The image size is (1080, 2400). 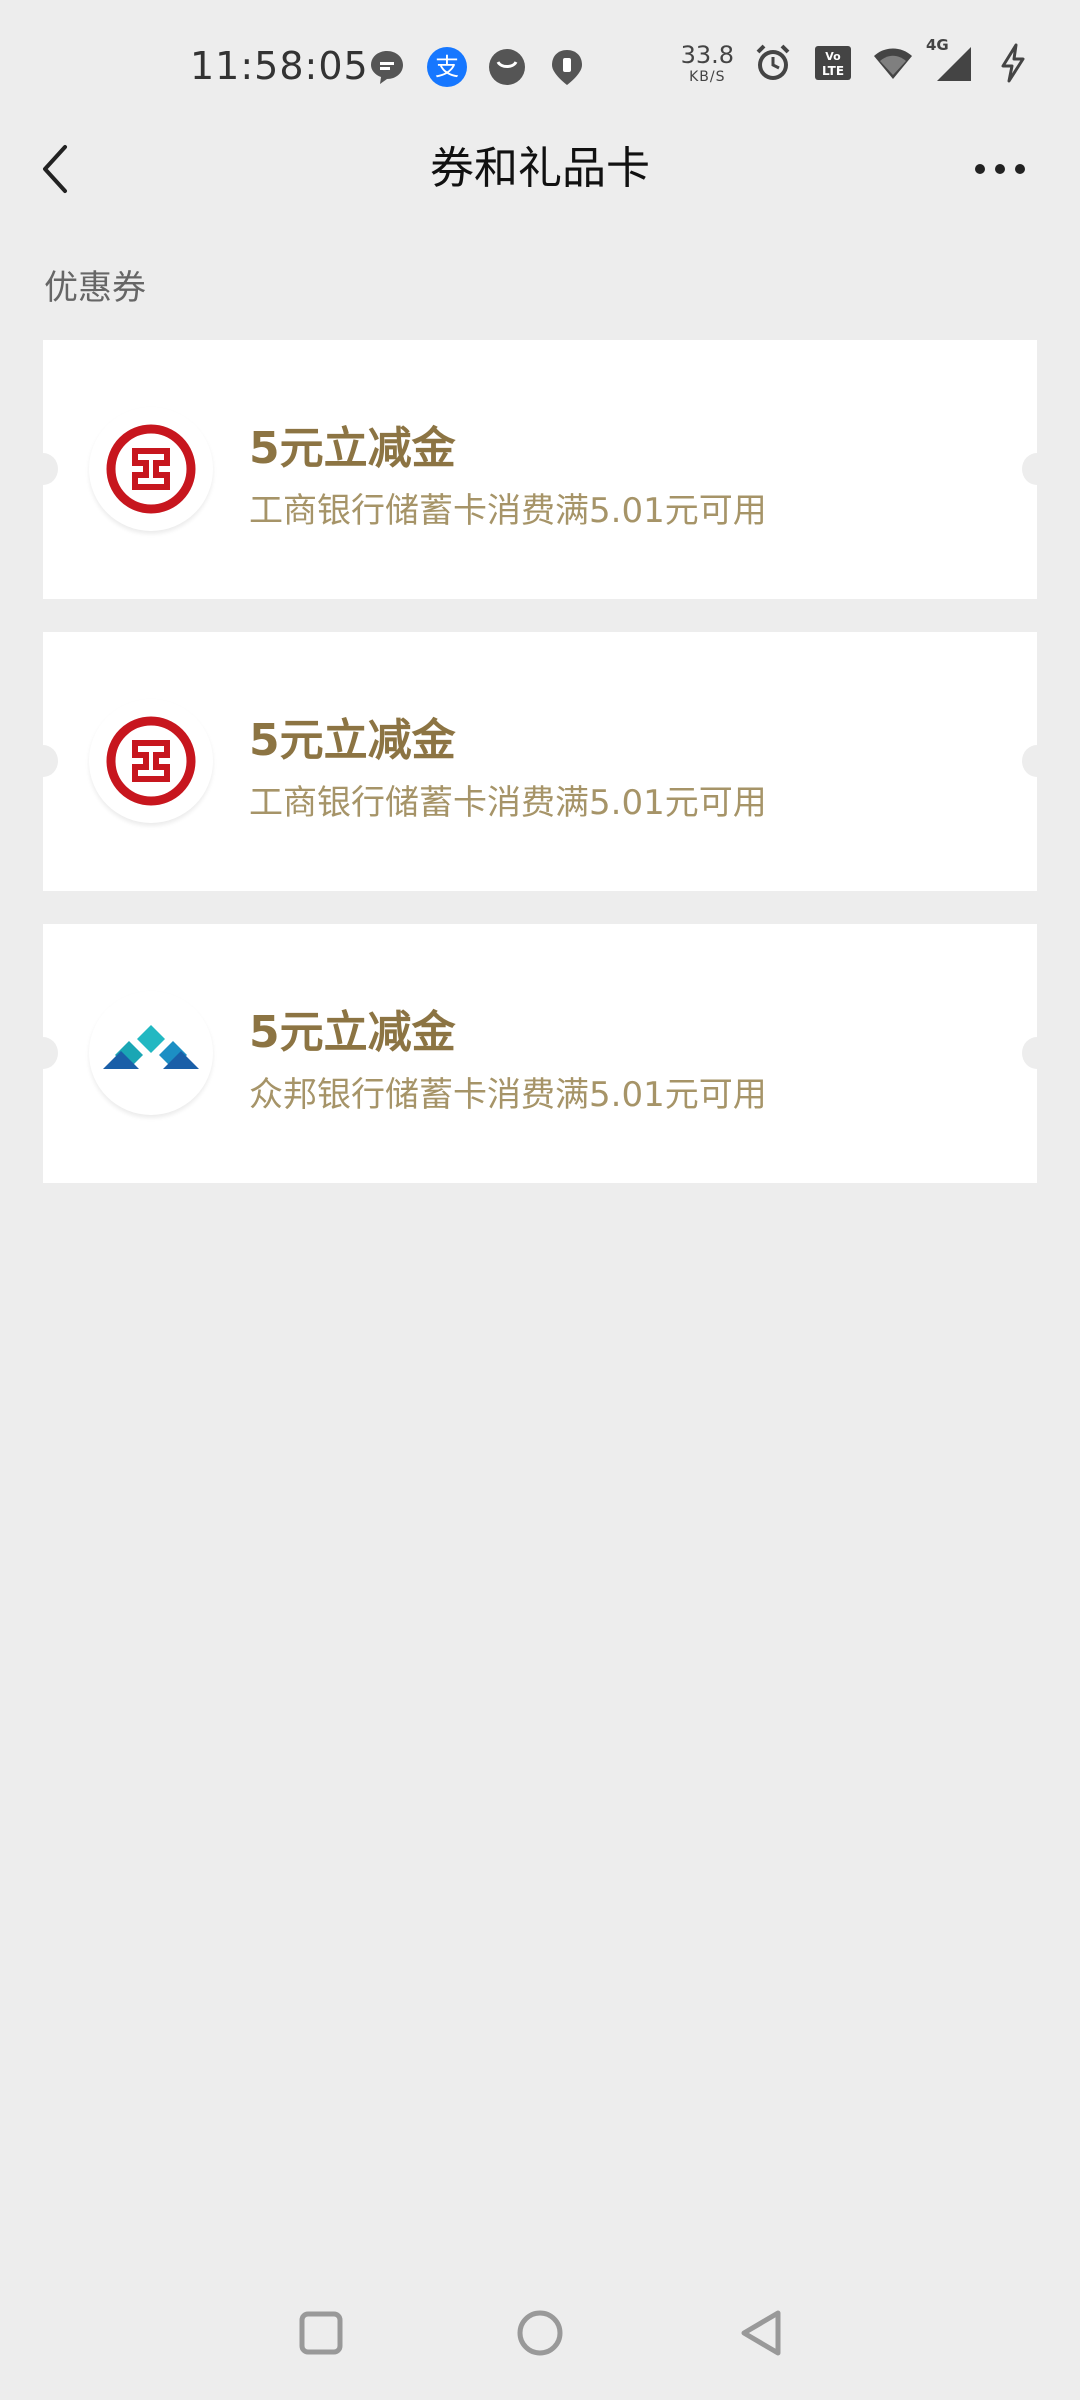 I want to click on system-nav-bar, so click(x=540, y=2335).